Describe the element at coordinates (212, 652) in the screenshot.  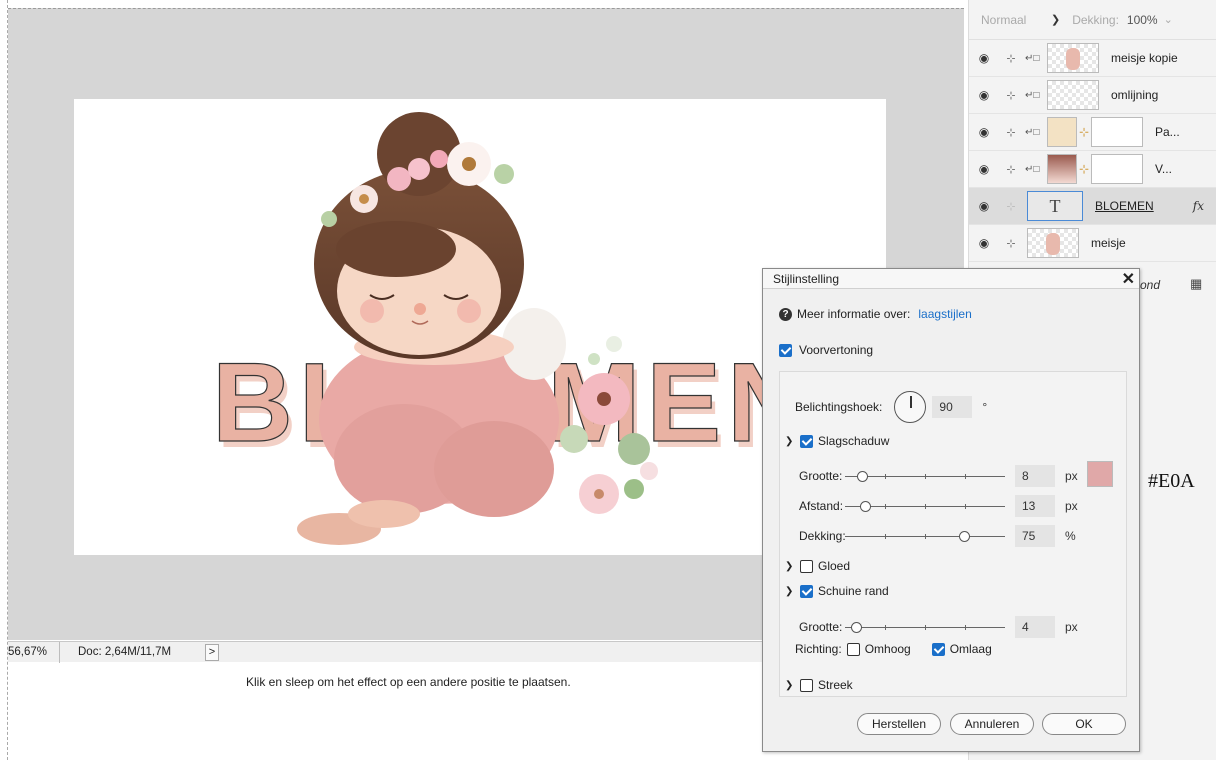
I see `status-menu-arrow: >` at that location.